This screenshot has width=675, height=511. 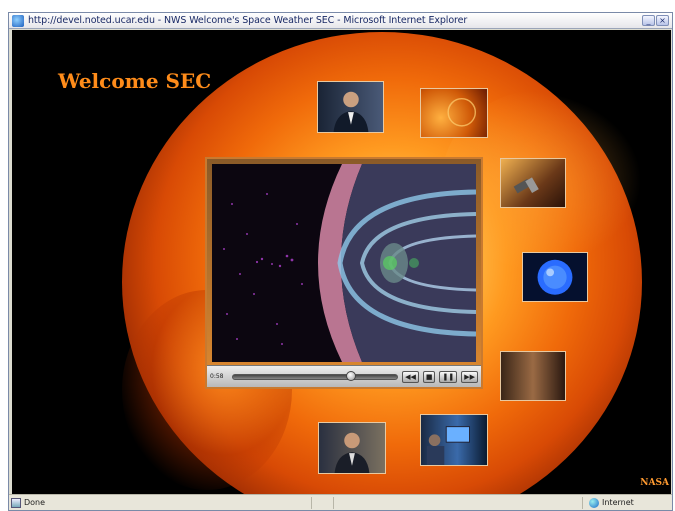 I want to click on satellite-icon, so click(x=526, y=185).